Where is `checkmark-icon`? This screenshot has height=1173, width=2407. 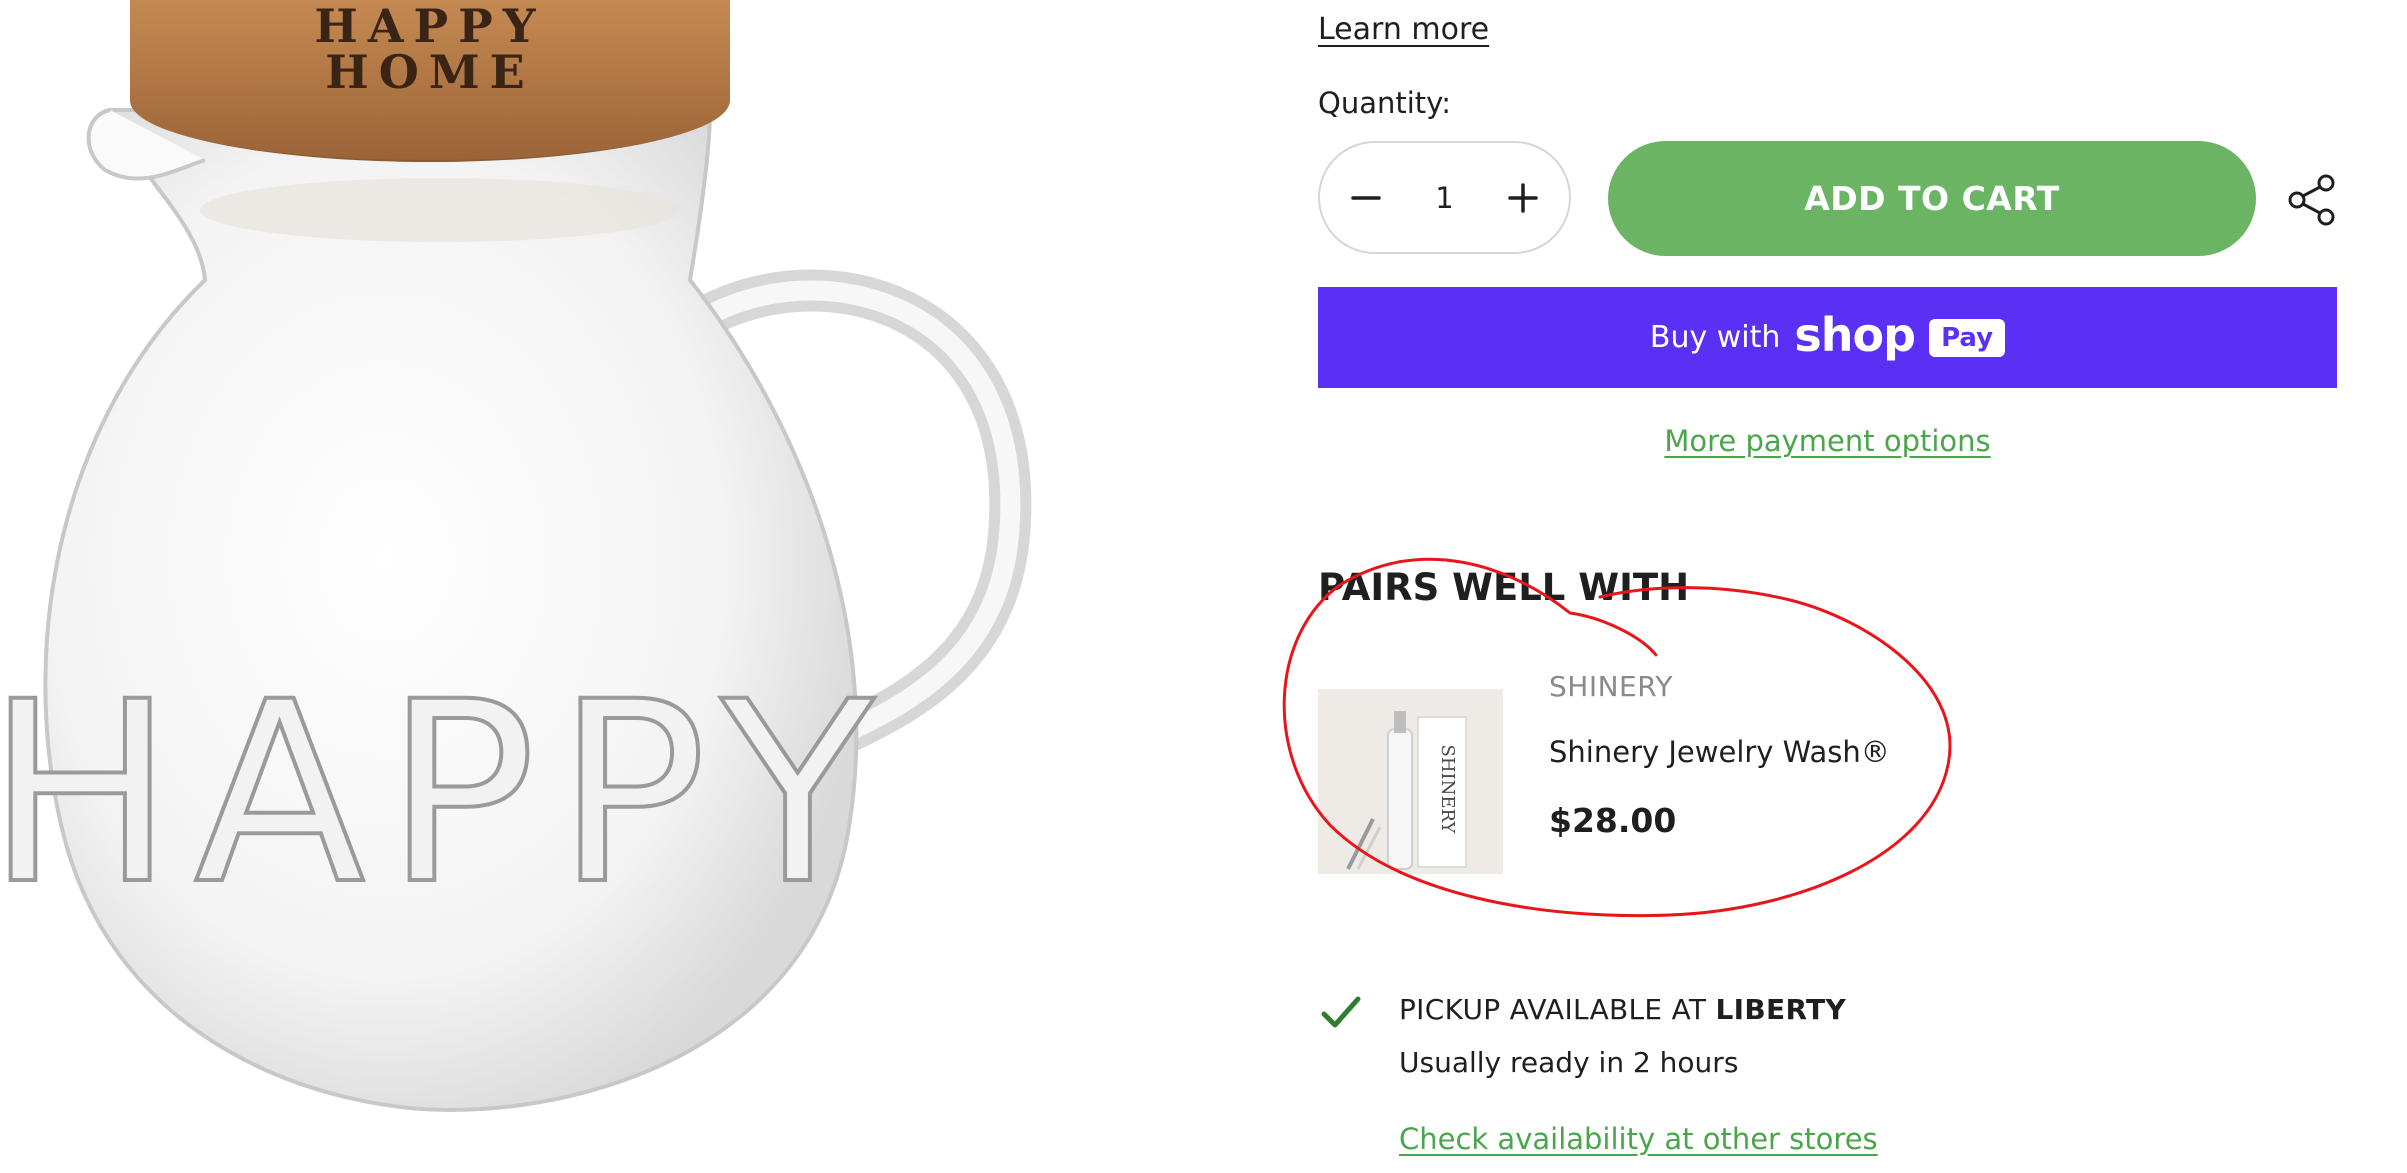
checkmark-icon is located at coordinates (1341, 1012).